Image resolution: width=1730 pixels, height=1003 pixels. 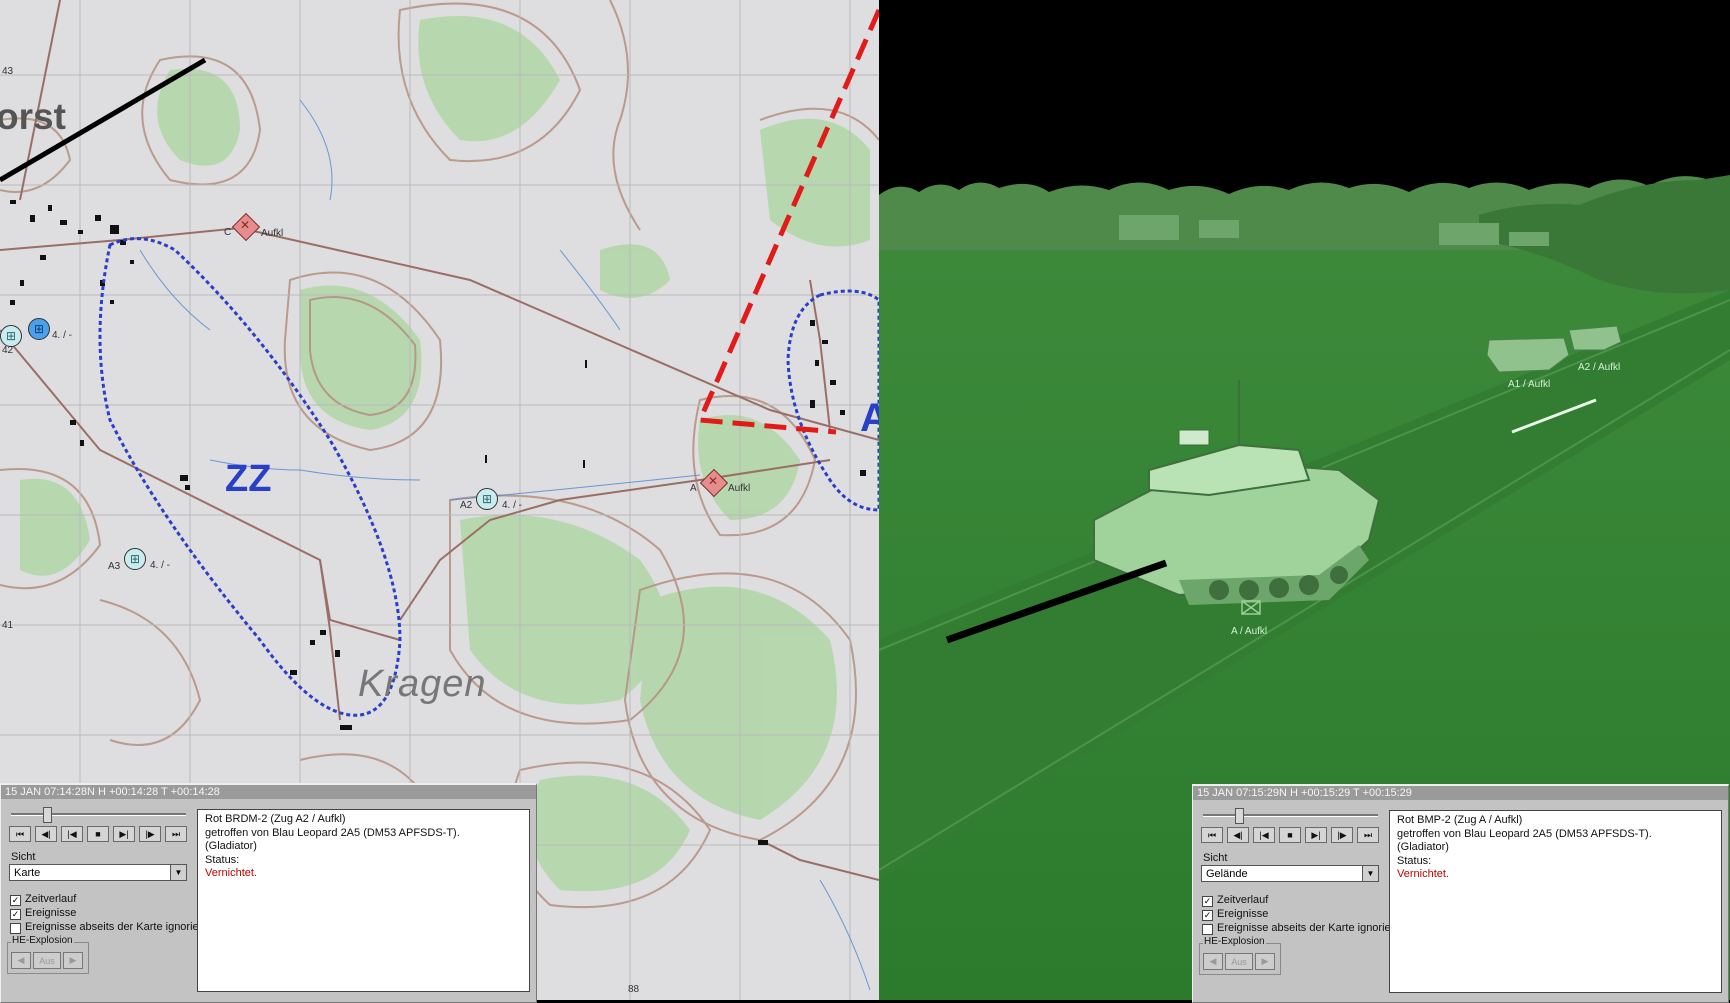 I want to click on time-readout: 15 JAN 07:14:28N H +00:14:28 T +00:14:28, so click(x=268, y=792).